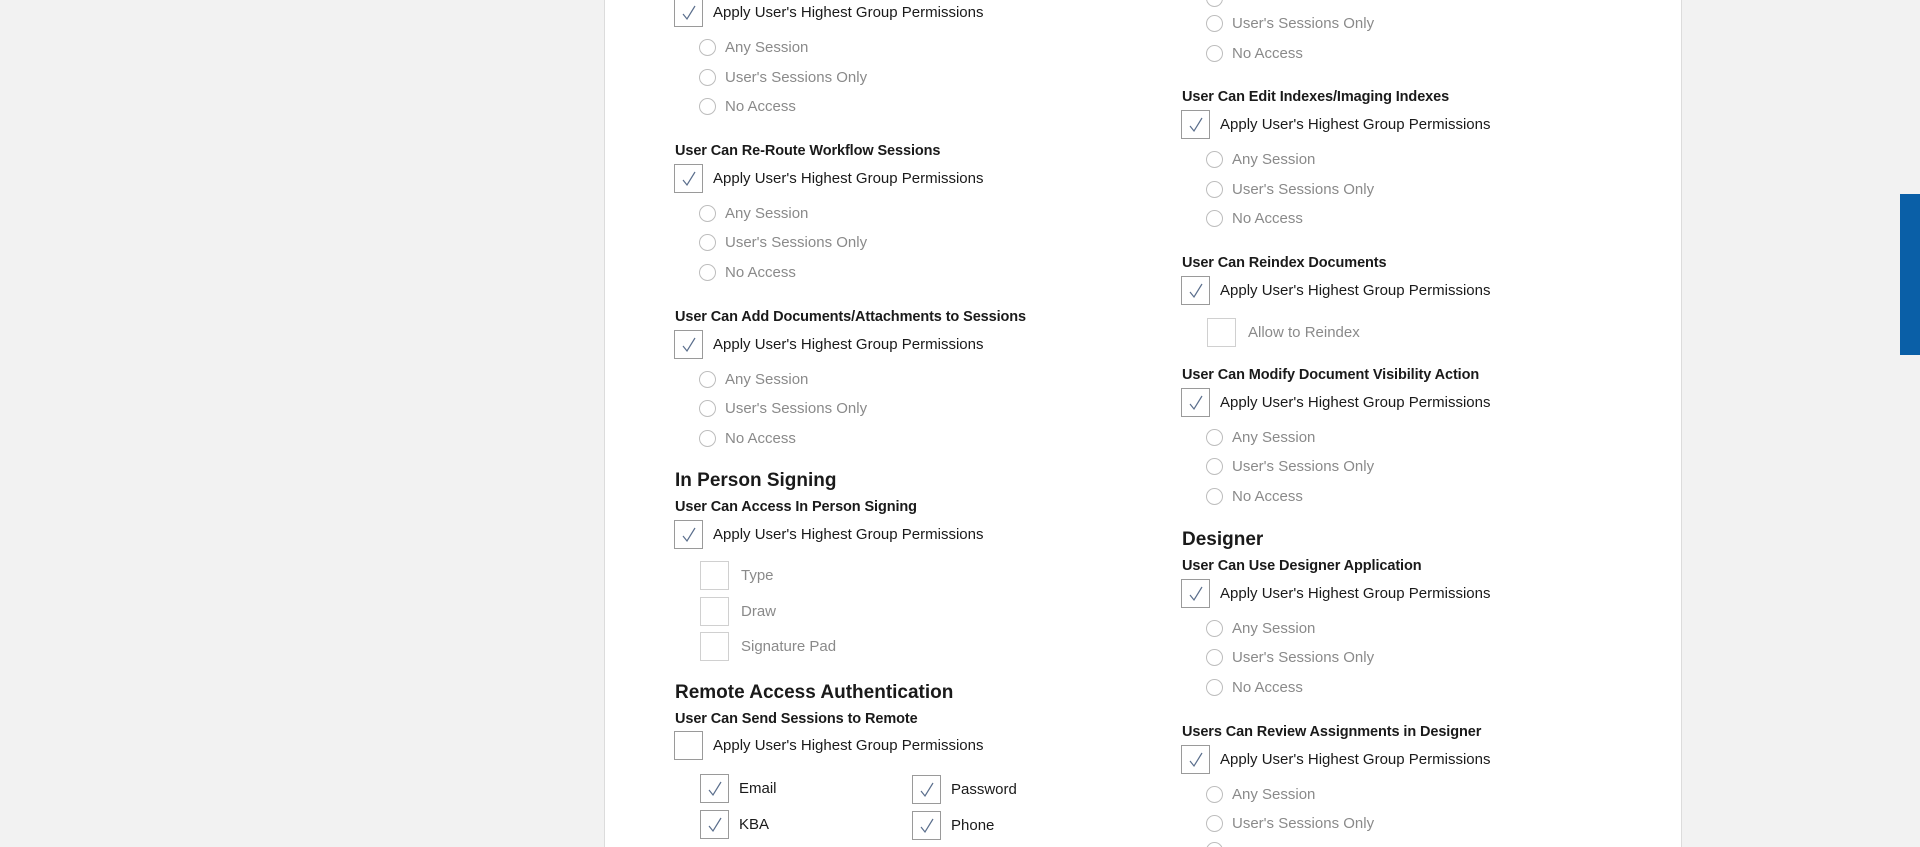 Image resolution: width=1920 pixels, height=847 pixels. I want to click on allow-reindex-checkbox-row: Allow to Reindex, so click(1283, 332).